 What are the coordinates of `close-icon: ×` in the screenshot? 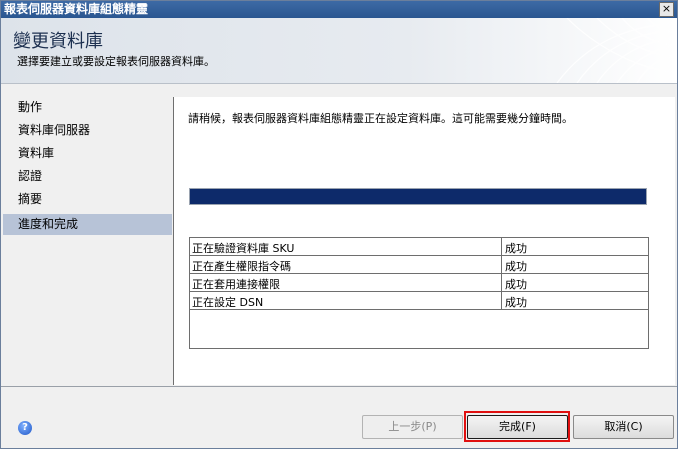 It's located at (666, 8).